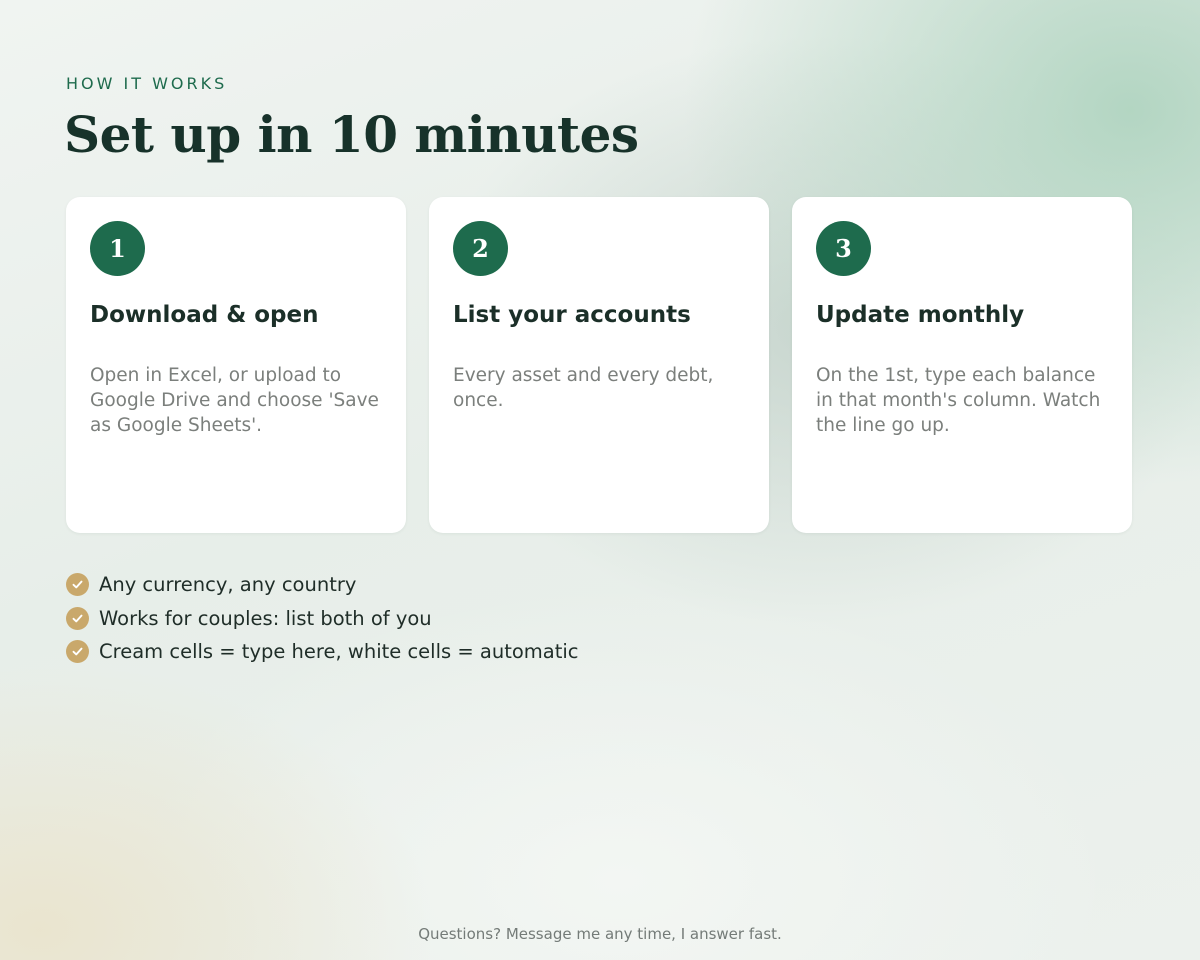  I want to click on feature-item: Works for couples: list both of you, so click(322, 619).